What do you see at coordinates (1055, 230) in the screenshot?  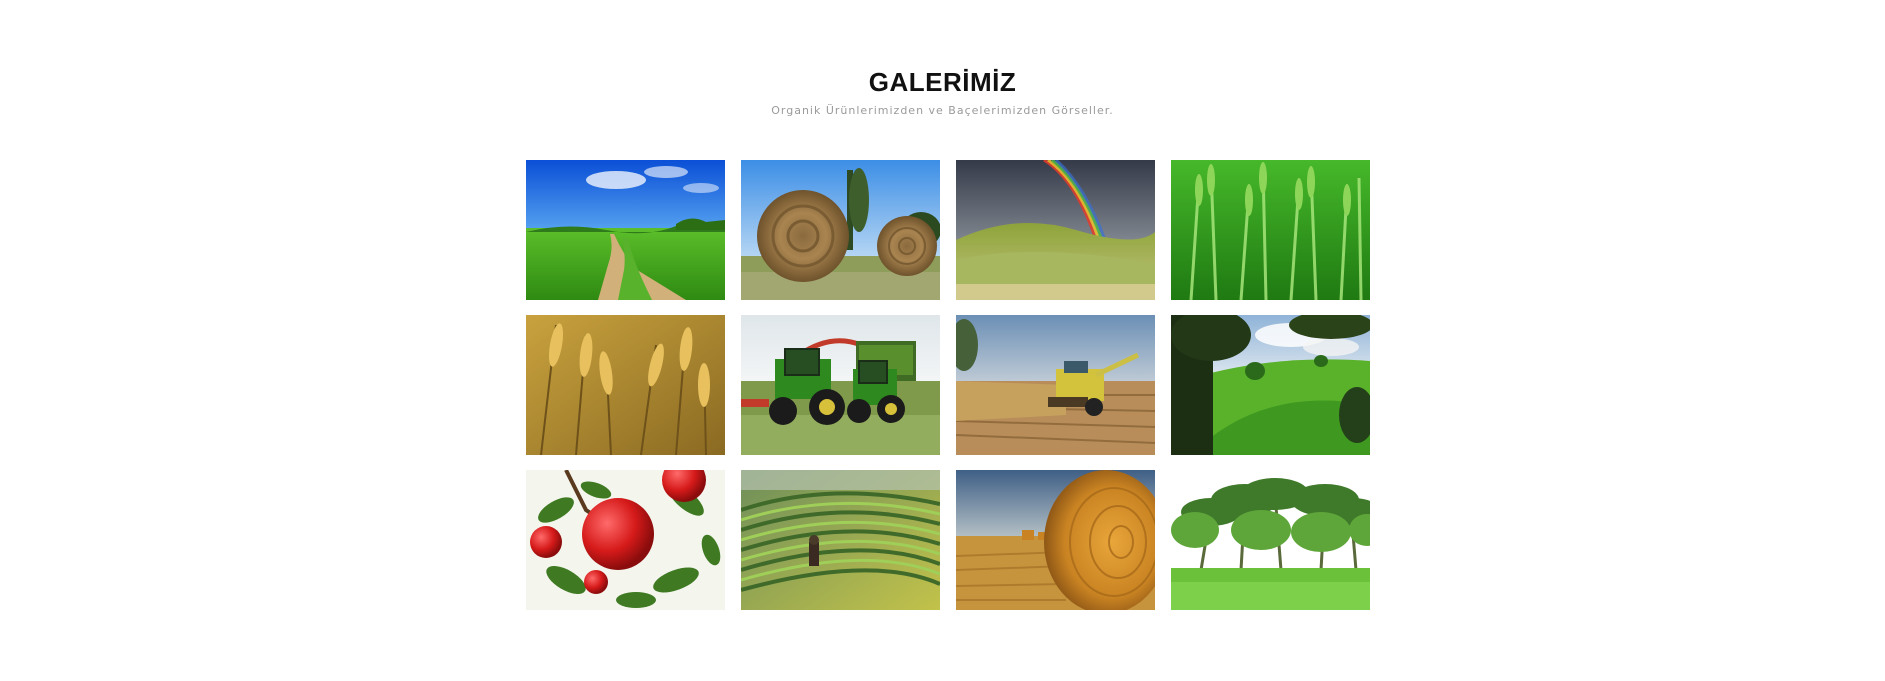 I see `gallery-image-rainbow-field` at bounding box center [1055, 230].